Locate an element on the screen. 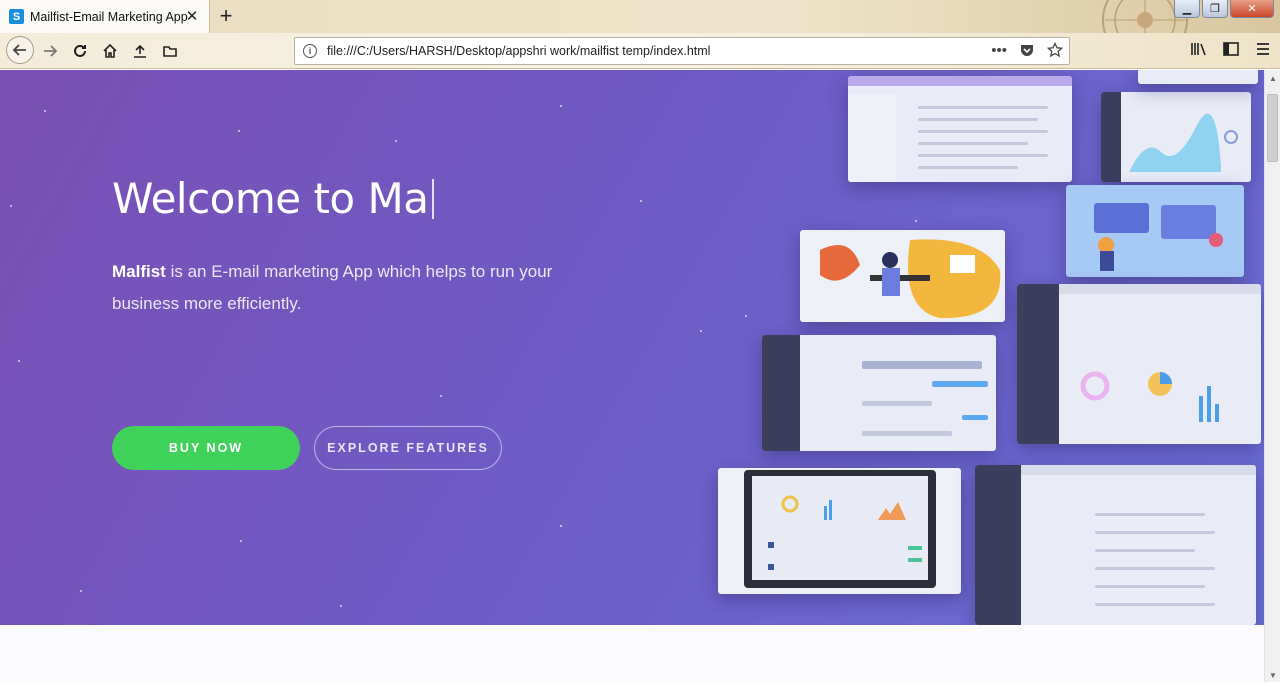 Image resolution: width=1280 pixels, height=682 pixels. screenshot-laptop is located at coordinates (839, 531).